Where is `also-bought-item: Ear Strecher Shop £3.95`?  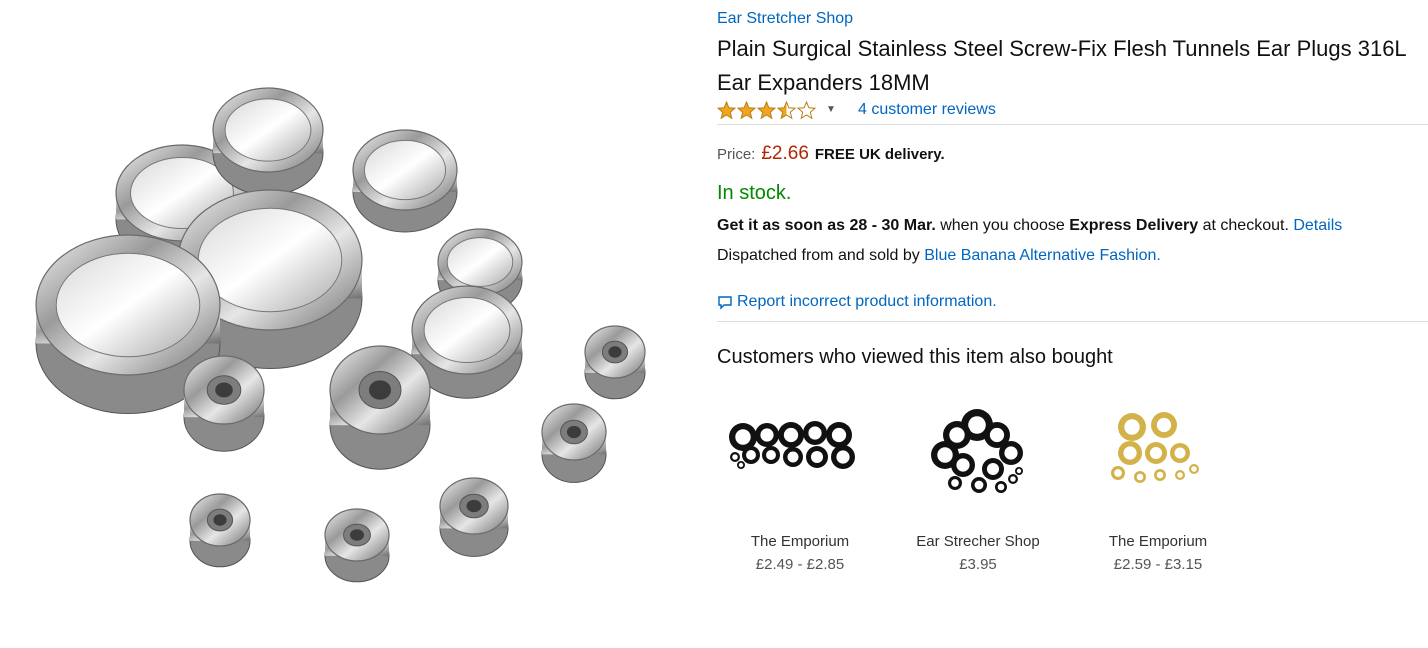
also-bought-item: Ear Strecher Shop £3.95 is located at coordinates (978, 484).